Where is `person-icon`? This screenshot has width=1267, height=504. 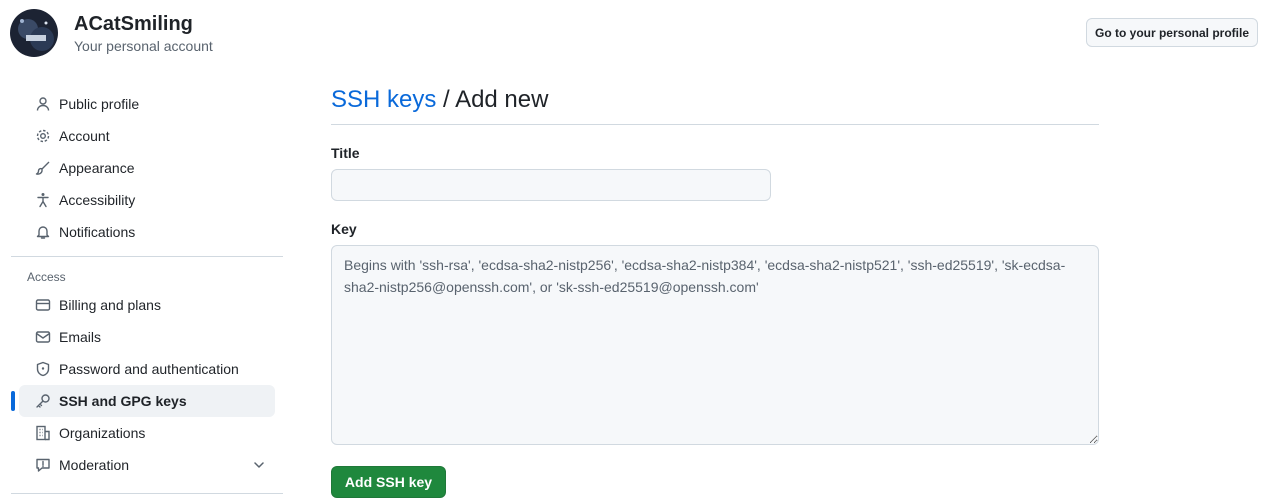 person-icon is located at coordinates (43, 104).